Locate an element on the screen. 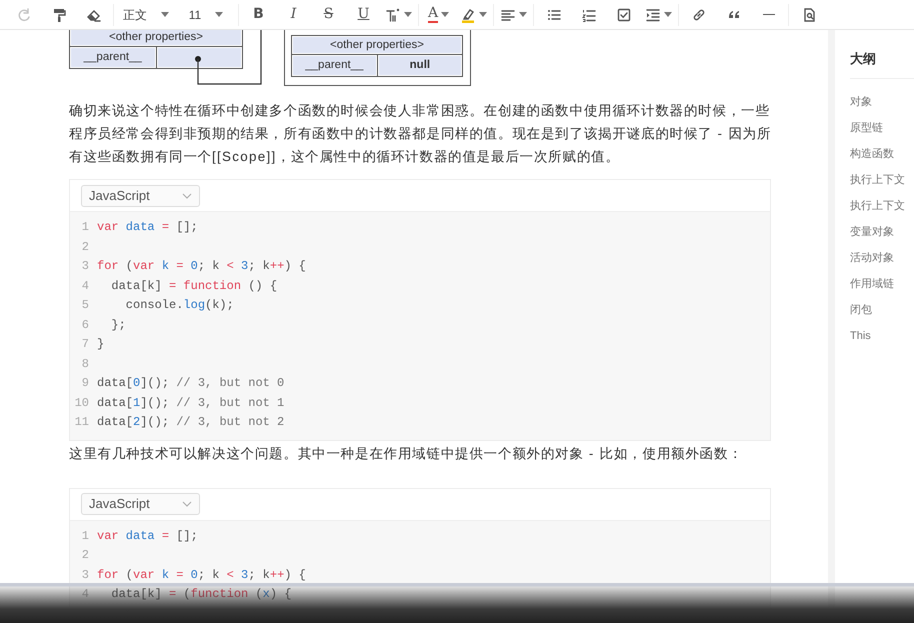 The height and width of the screenshot is (623, 914). indent-icon is located at coordinates (653, 14).